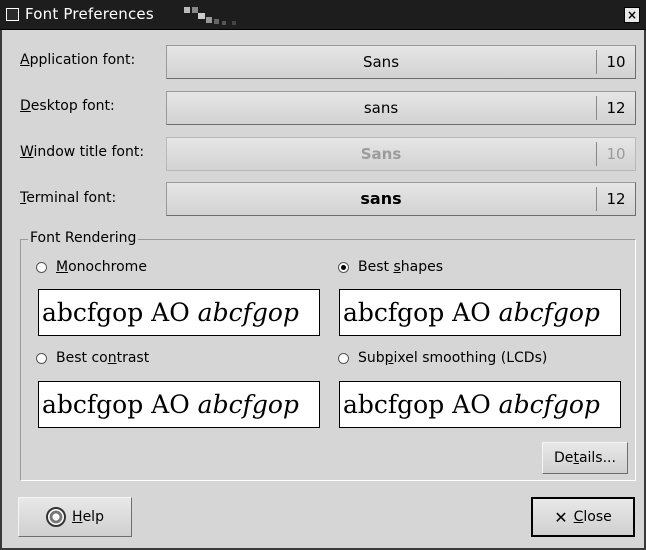  What do you see at coordinates (615, 154) in the screenshot?
I see `window-title-font-size: 10` at bounding box center [615, 154].